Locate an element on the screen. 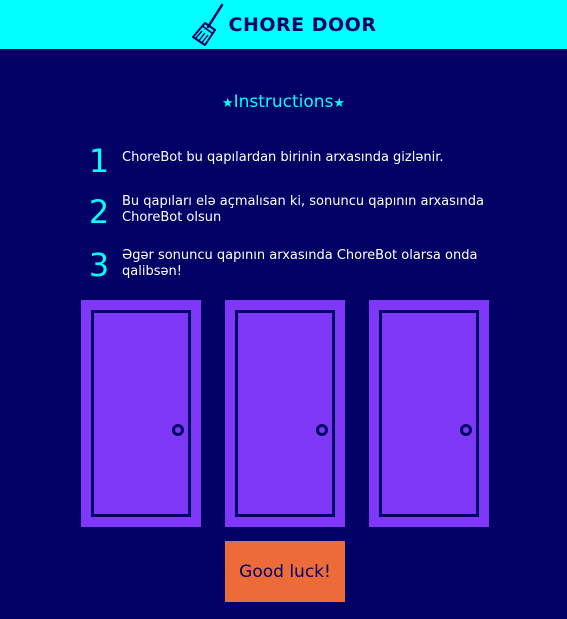 Image resolution: width=567 pixels, height=619 pixels. step-number: 3 is located at coordinates (99, 265).